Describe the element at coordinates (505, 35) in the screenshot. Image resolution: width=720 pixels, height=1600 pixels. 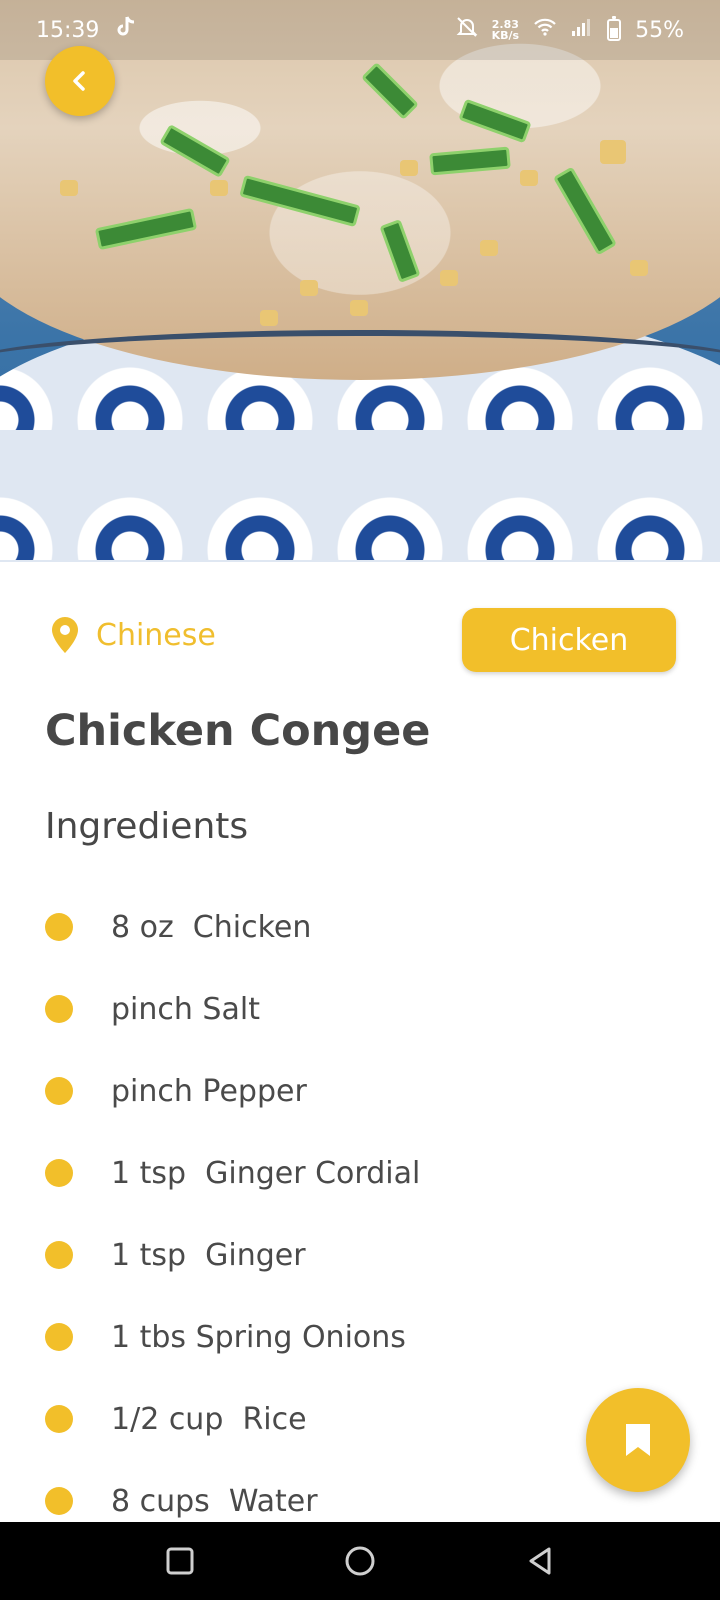
I see `network-speed-unit: KB/s` at that location.